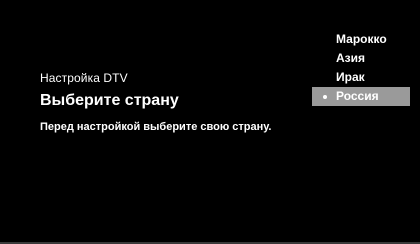  I want to click on country-option-russia: Россия, so click(361, 96).